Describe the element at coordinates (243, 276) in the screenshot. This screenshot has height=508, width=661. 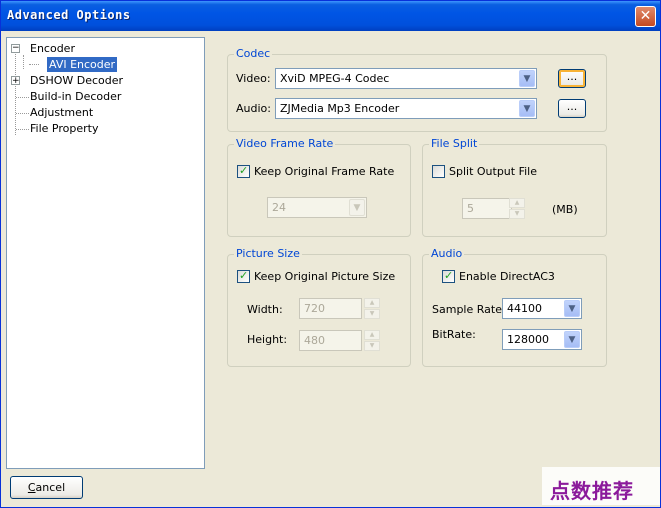
I see `keep-picture-size-checkbox` at that location.